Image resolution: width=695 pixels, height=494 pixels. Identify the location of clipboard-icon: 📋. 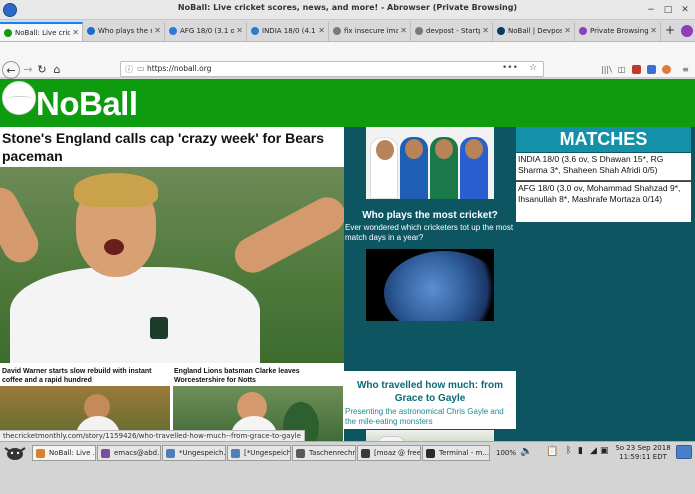
(552, 451).